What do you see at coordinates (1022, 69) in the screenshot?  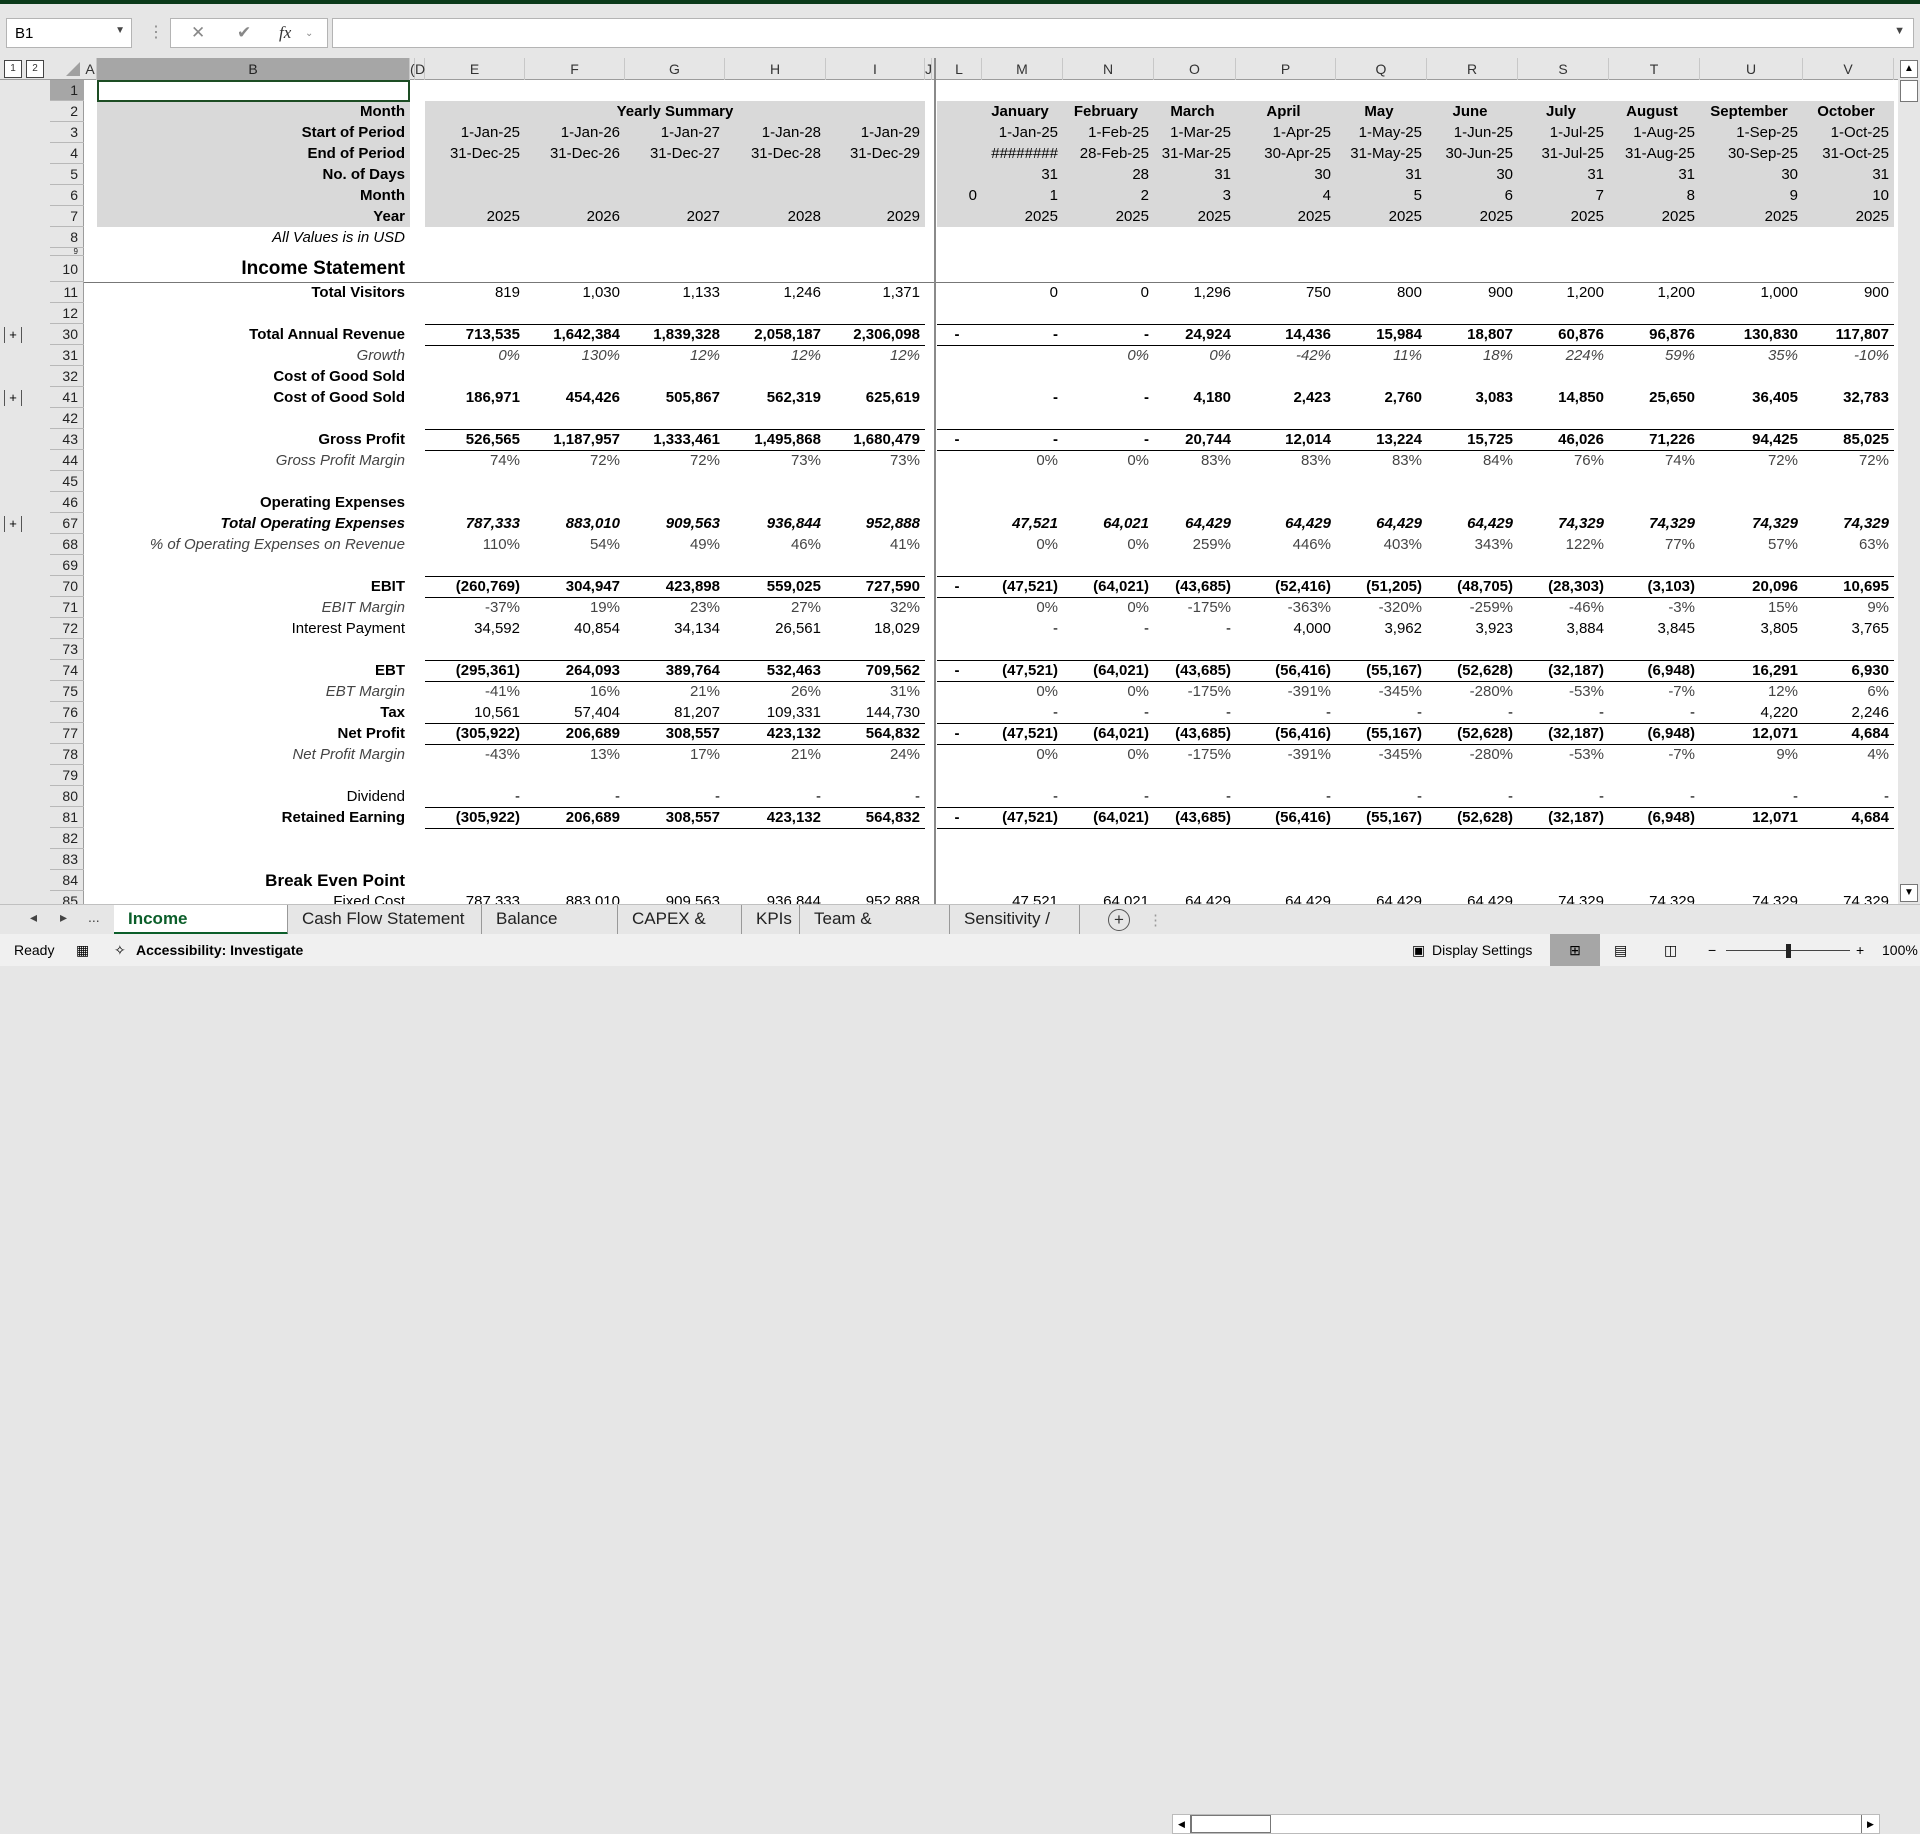 I see `column-header-m: M` at bounding box center [1022, 69].